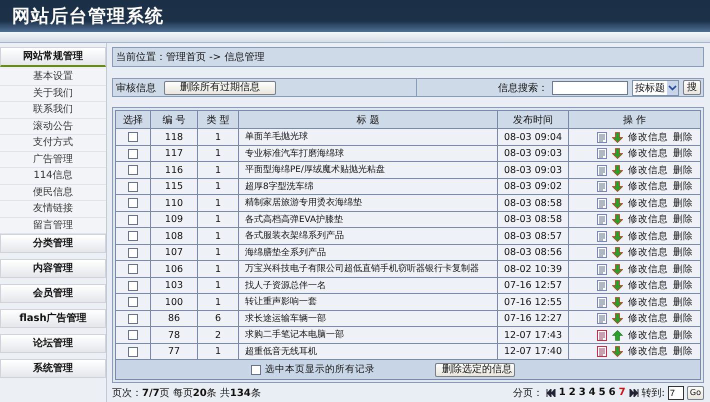  I want to click on sidebar-item: 联系我们, so click(53, 110).